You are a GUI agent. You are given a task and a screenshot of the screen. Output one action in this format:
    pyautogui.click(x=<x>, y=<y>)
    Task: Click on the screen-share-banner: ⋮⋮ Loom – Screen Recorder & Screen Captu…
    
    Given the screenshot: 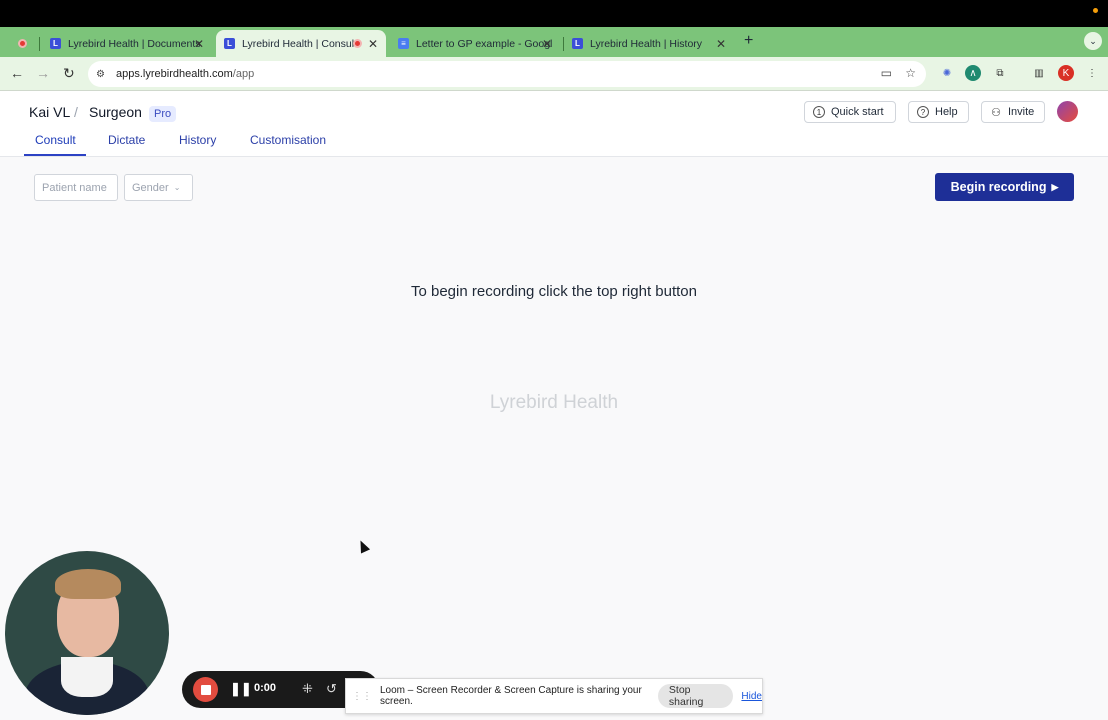 What is the action you would take?
    pyautogui.click(x=554, y=696)
    